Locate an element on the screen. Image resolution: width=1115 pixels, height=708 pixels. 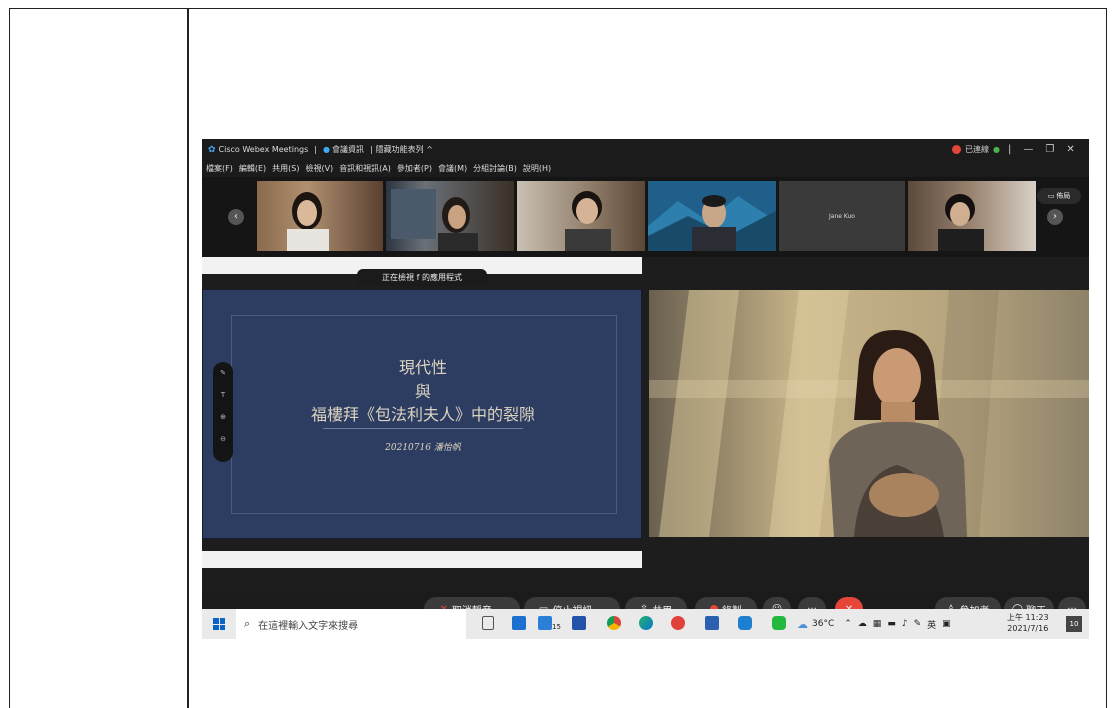
pen-icon: ✎ is located at coordinates (223, 373).